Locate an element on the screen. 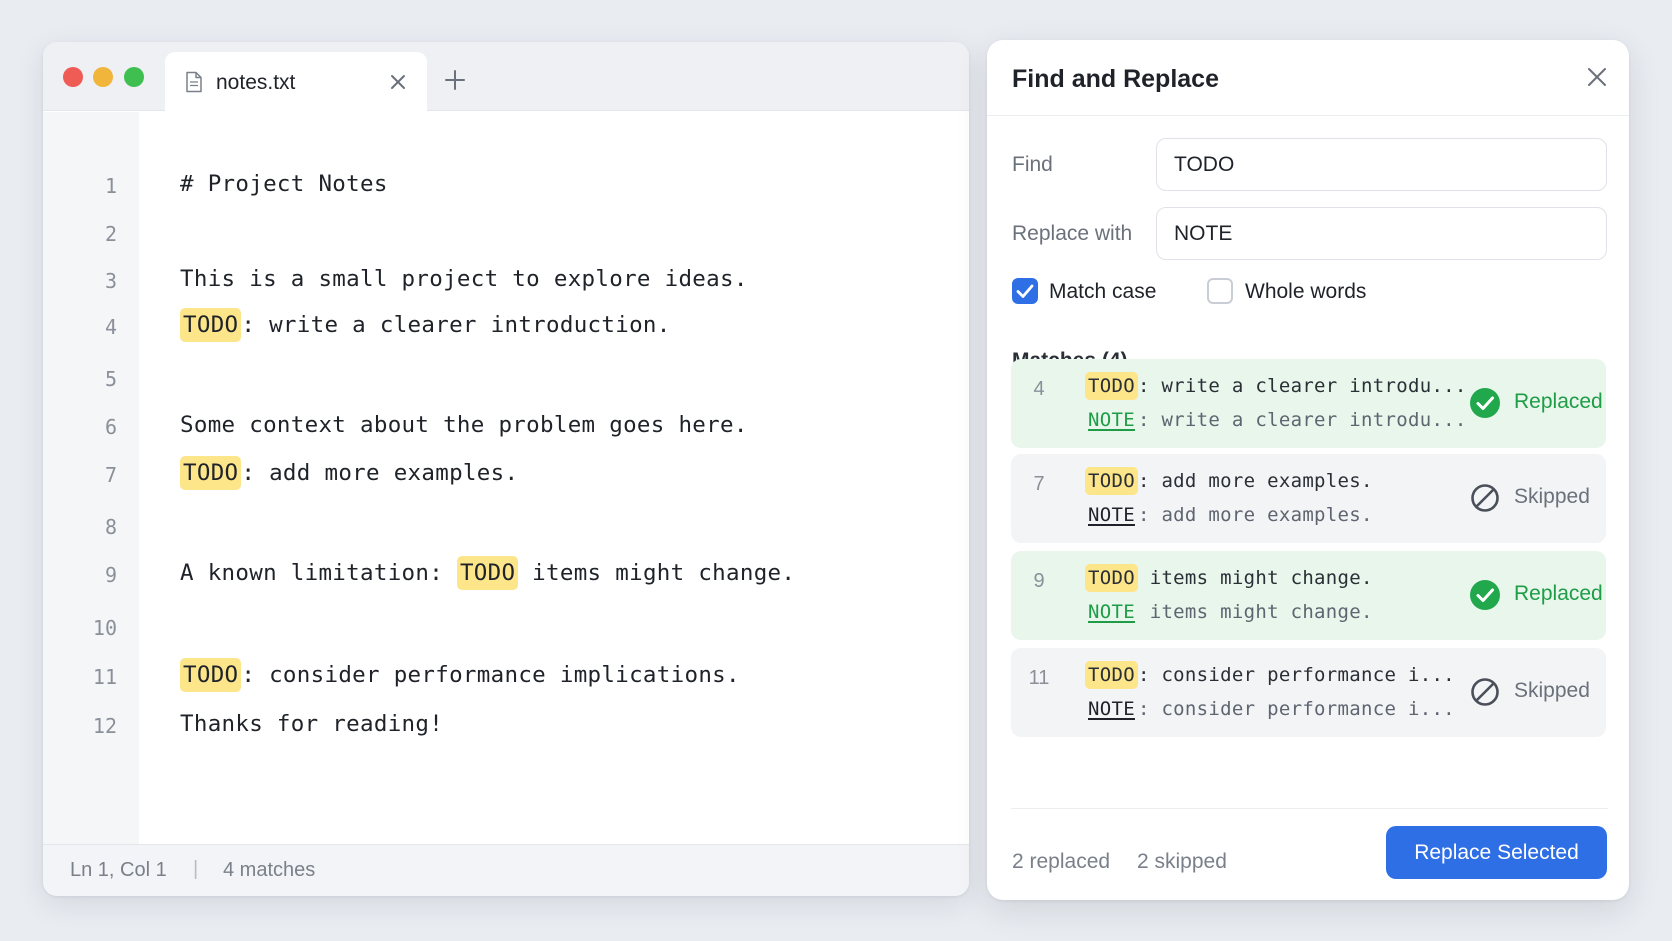 This screenshot has height=941, width=1672. line-number: 10 is located at coordinates (104, 628).